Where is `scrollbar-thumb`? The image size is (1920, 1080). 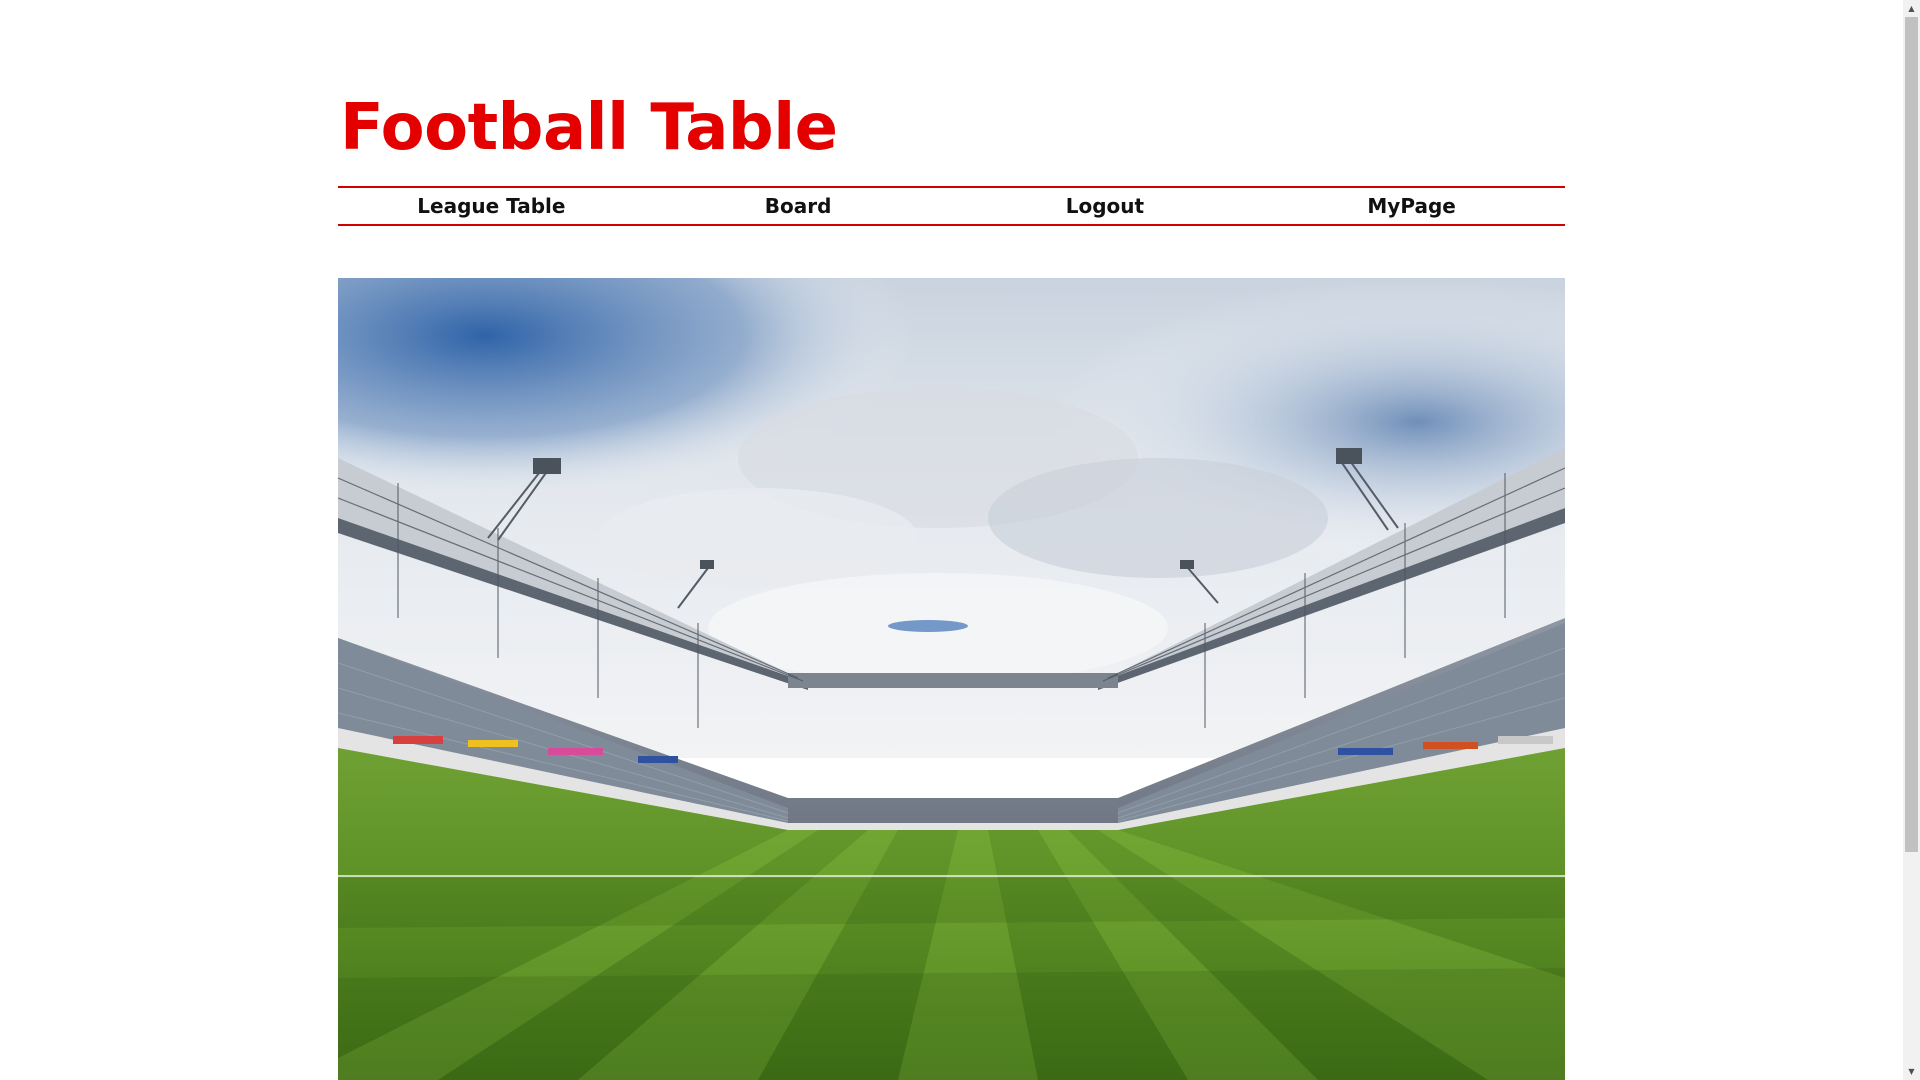 scrollbar-thumb is located at coordinates (1911, 434).